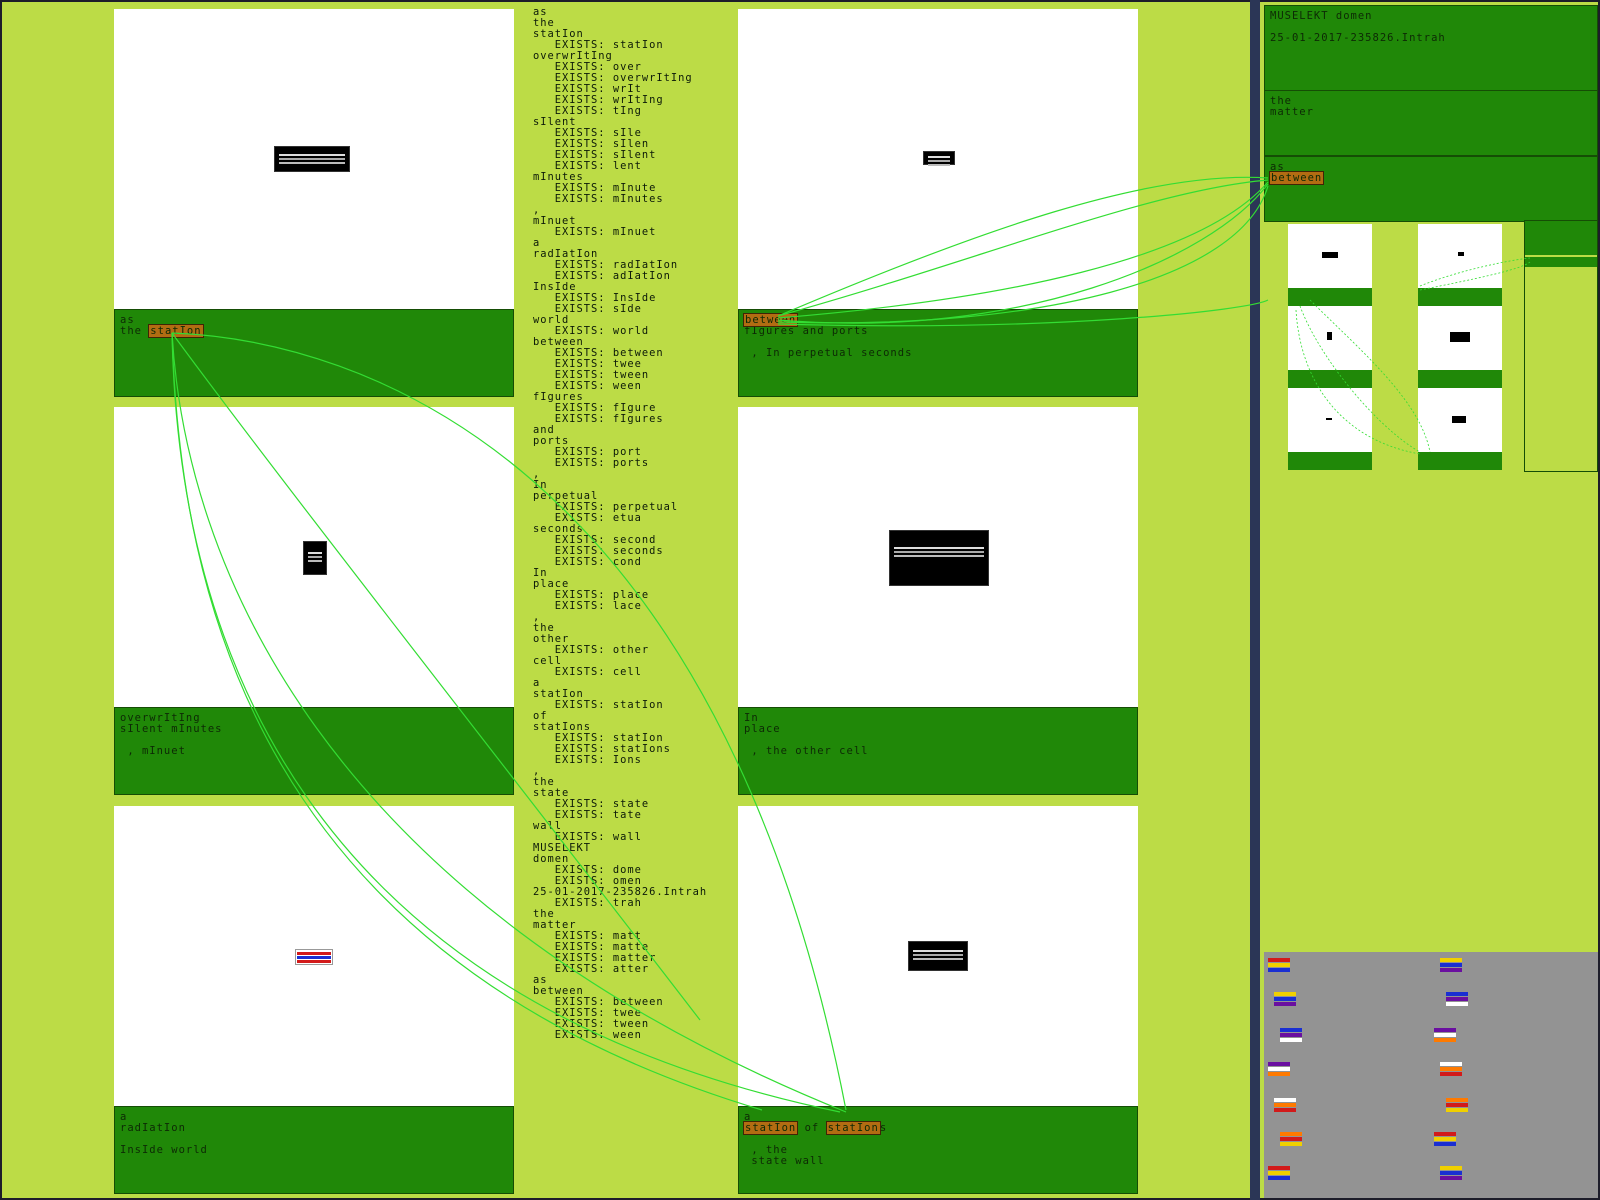 The width and height of the screenshot is (1600, 1200). I want to click on card-caption: as the statIon, so click(314, 353).